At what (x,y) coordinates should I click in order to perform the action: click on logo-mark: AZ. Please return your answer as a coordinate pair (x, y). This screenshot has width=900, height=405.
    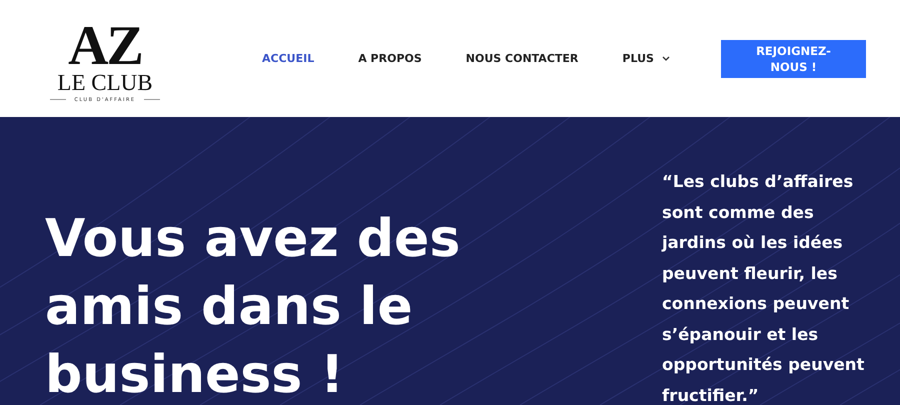
    Looking at the image, I should click on (105, 45).